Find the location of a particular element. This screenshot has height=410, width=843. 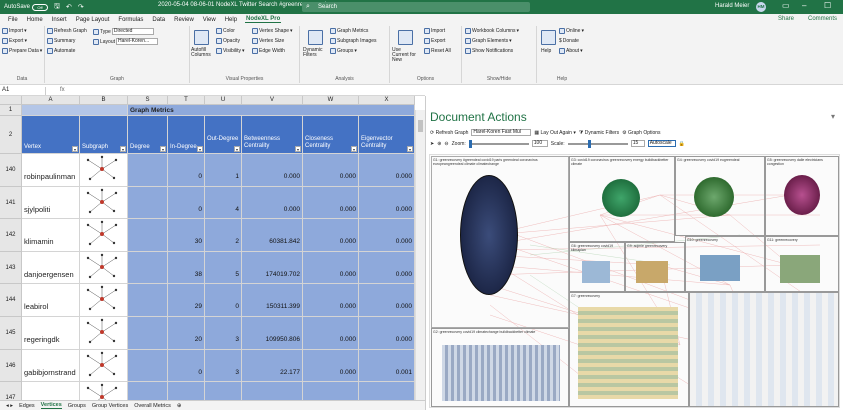

comments-button: Comments is located at coordinates (822, 19).